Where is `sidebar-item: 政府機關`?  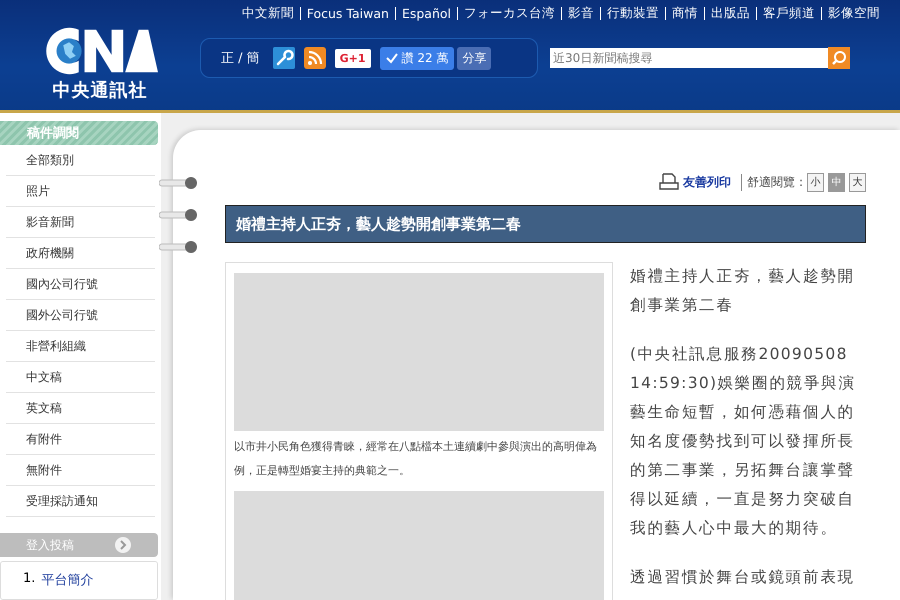 sidebar-item: 政府機關 is located at coordinates (80, 253).